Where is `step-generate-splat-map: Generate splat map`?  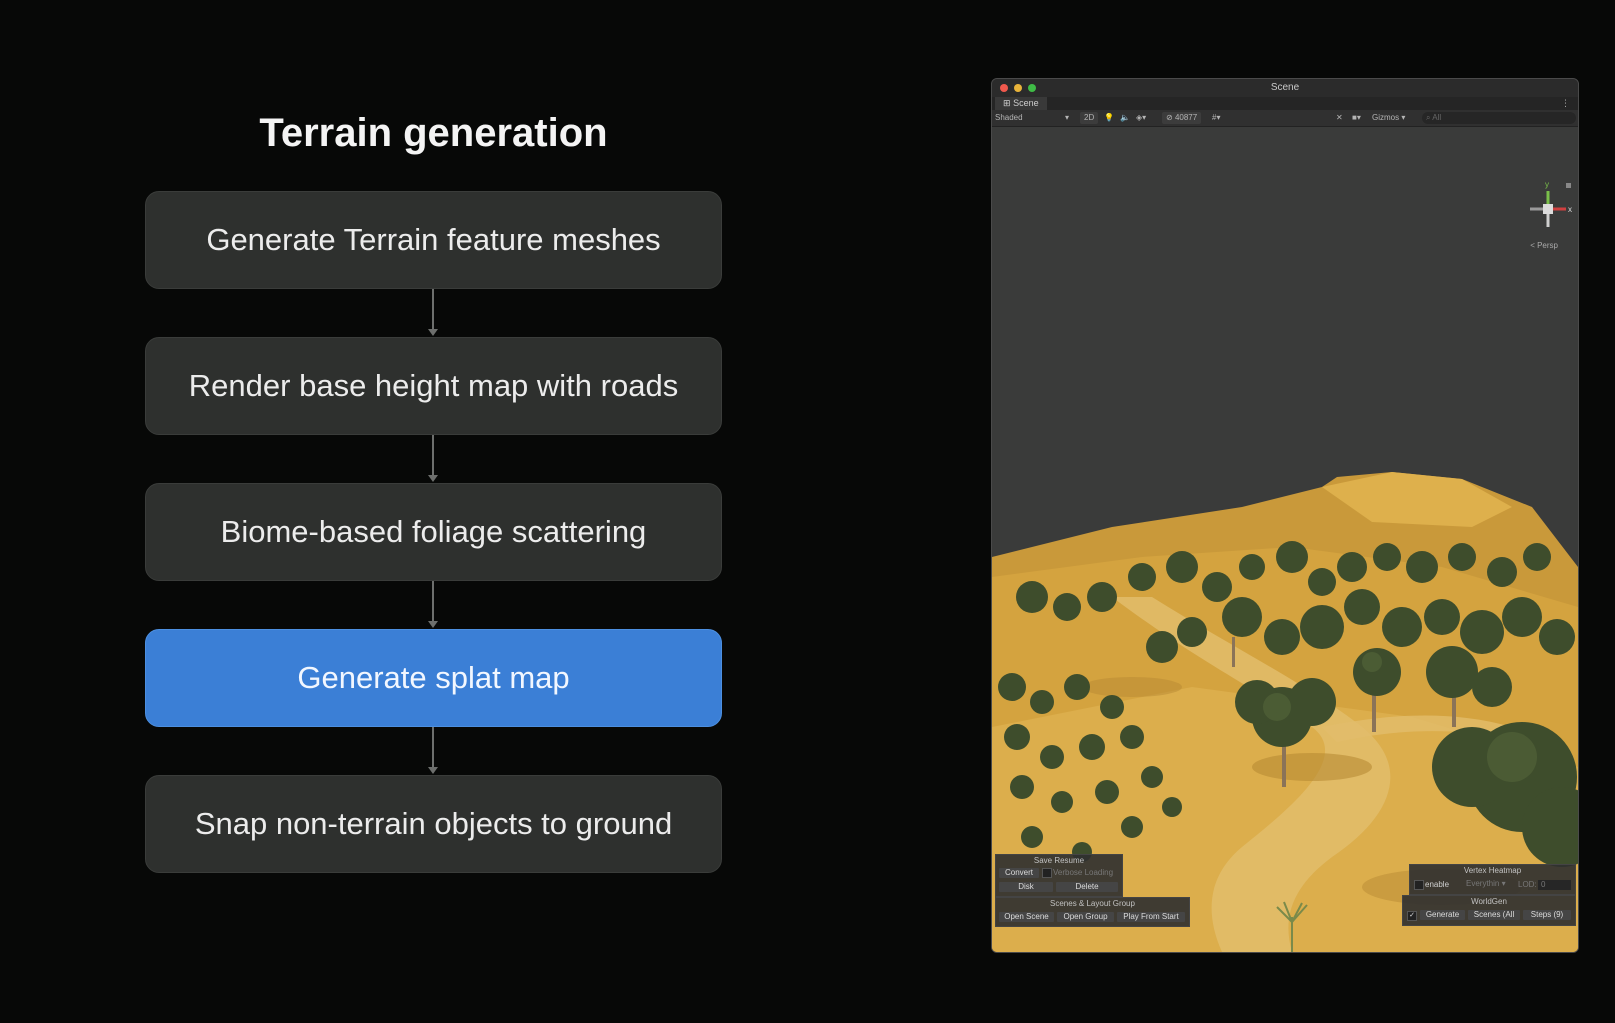 step-generate-splat-map: Generate splat map is located at coordinates (433, 678).